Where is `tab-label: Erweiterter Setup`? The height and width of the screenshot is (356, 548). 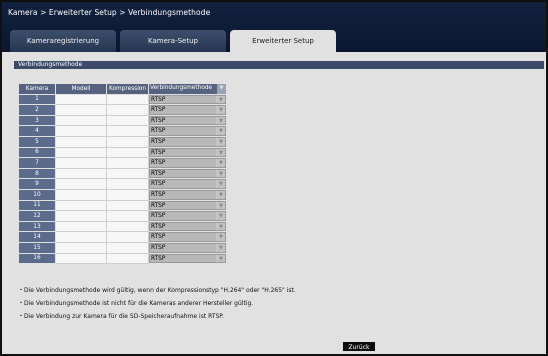 tab-label: Erweiterter Setup is located at coordinates (283, 41).